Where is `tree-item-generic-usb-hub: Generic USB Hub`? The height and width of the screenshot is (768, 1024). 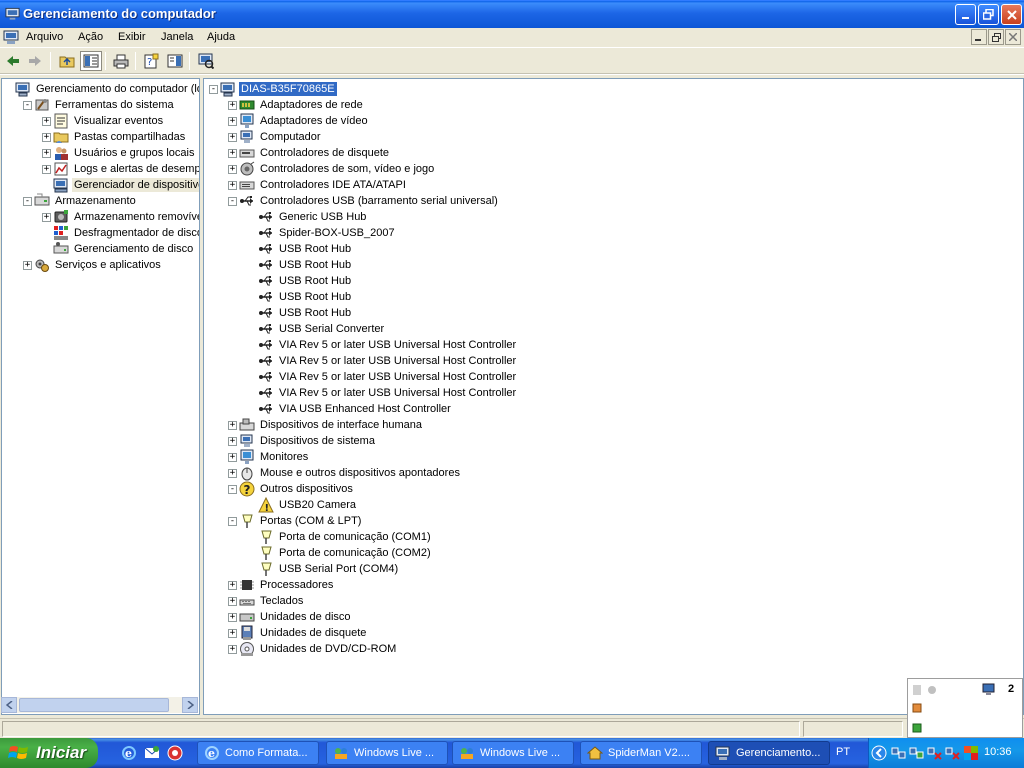
tree-item-generic-usb-hub: Generic USB Hub is located at coordinates (307, 217).